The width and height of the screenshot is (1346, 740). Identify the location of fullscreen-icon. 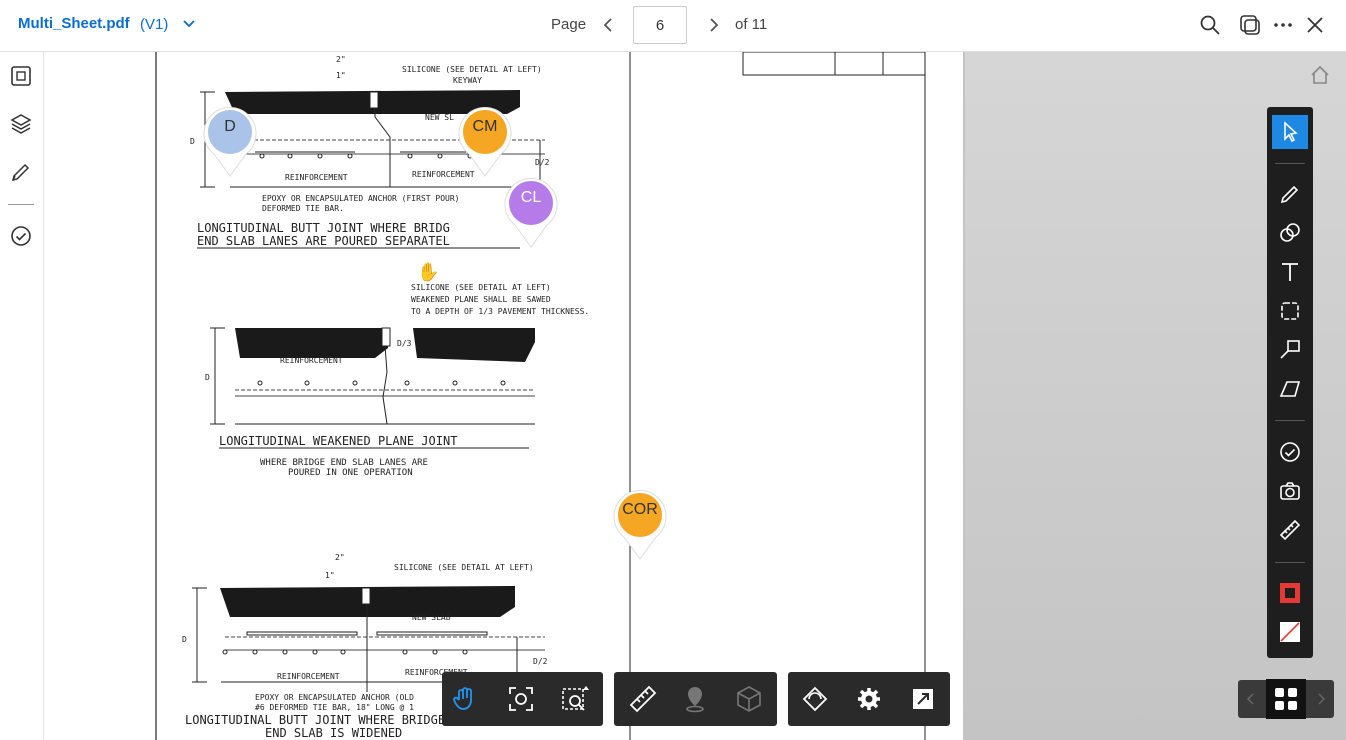
(923, 699).